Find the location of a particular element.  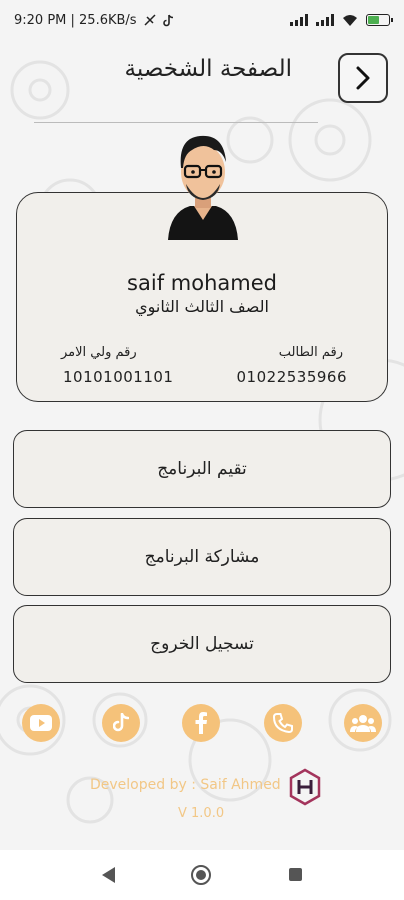

nav-home-icon is located at coordinates (201, 875).